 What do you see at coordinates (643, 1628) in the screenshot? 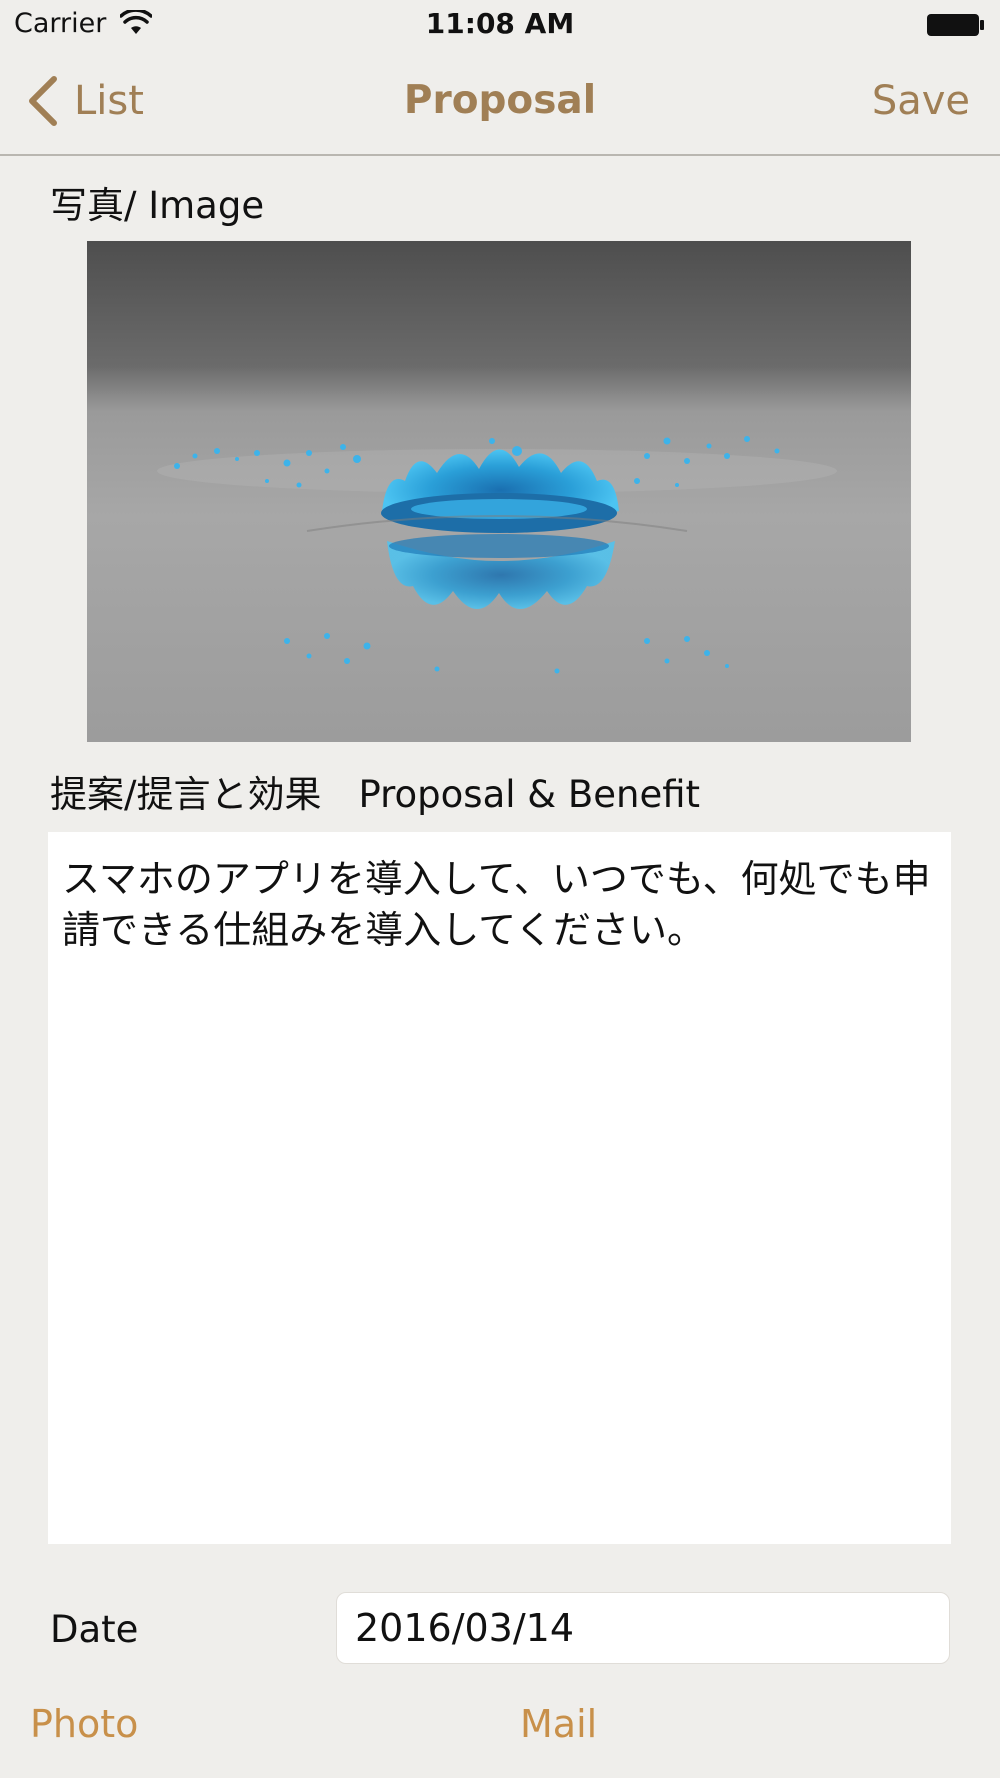
I see `date-field: 2016/03/14` at bounding box center [643, 1628].